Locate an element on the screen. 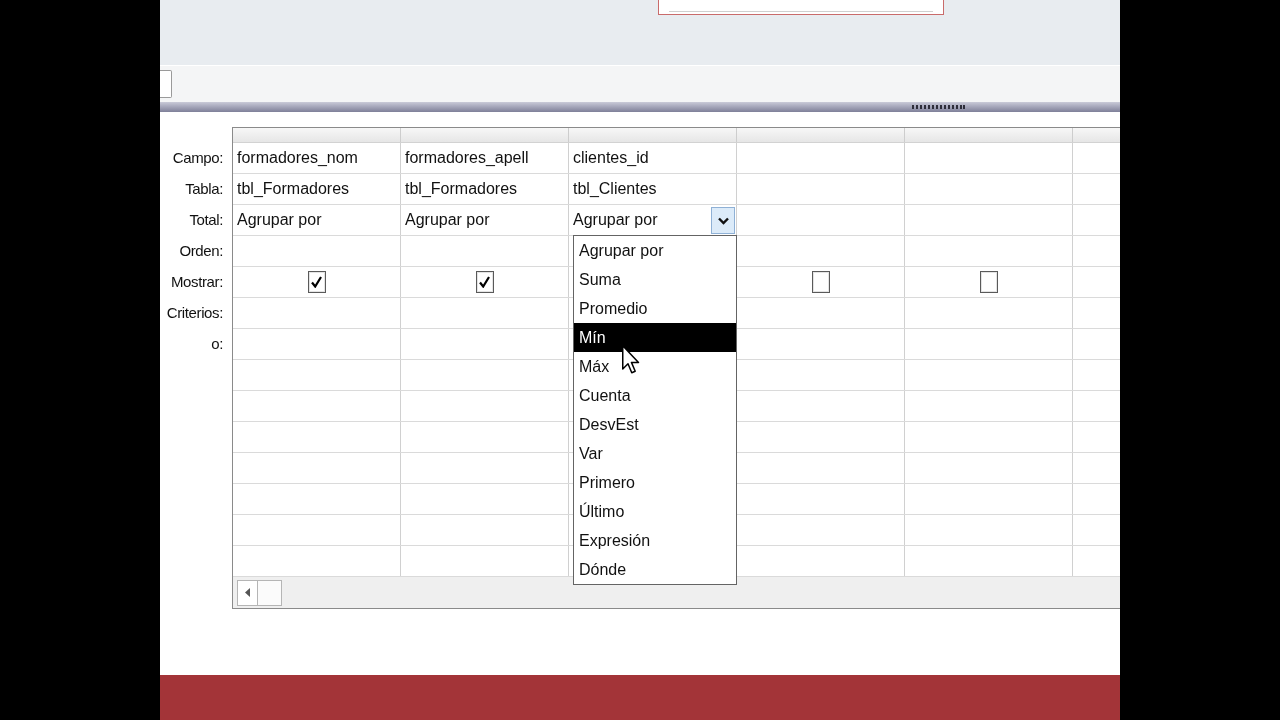 Image resolution: width=1280 pixels, height=720 pixels. row-label: Campo: is located at coordinates (197, 158).